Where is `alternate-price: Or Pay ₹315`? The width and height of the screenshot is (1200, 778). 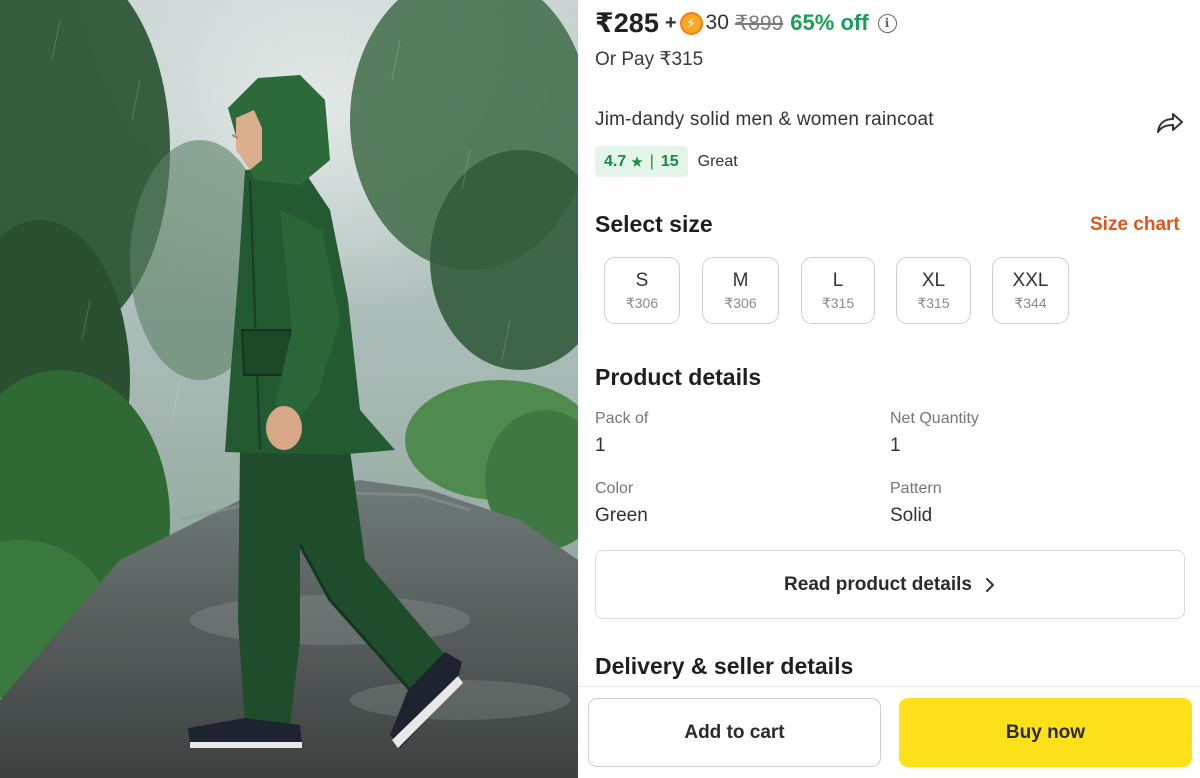
alternate-price: Or Pay ₹315 is located at coordinates (649, 59).